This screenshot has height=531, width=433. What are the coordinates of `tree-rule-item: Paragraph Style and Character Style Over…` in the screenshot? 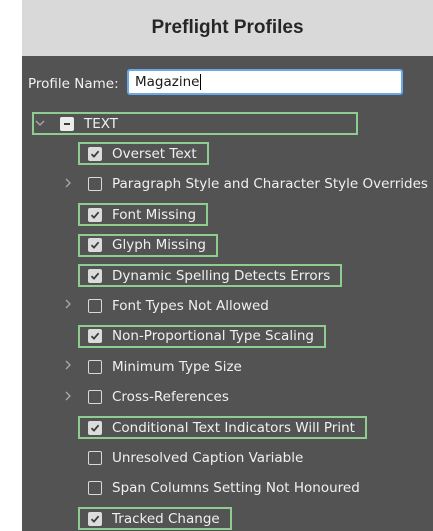 It's located at (227, 184).